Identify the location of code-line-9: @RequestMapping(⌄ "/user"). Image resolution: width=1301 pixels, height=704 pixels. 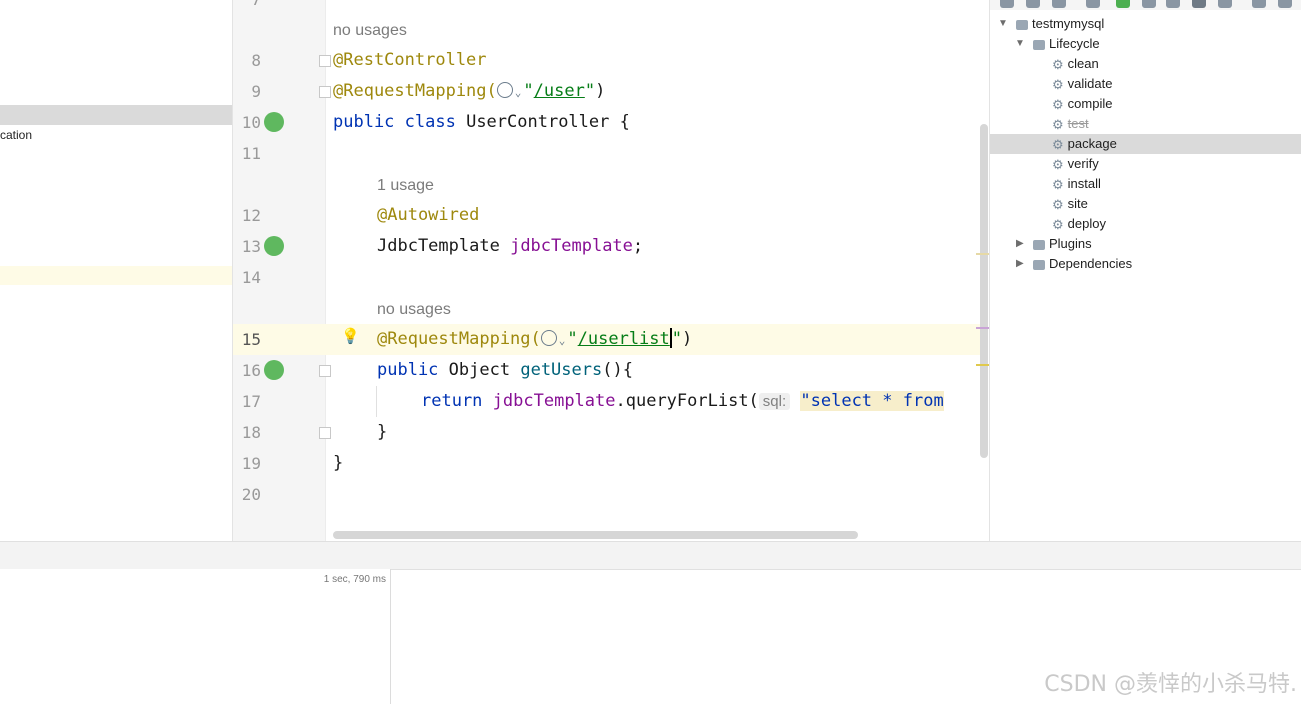
(469, 91).